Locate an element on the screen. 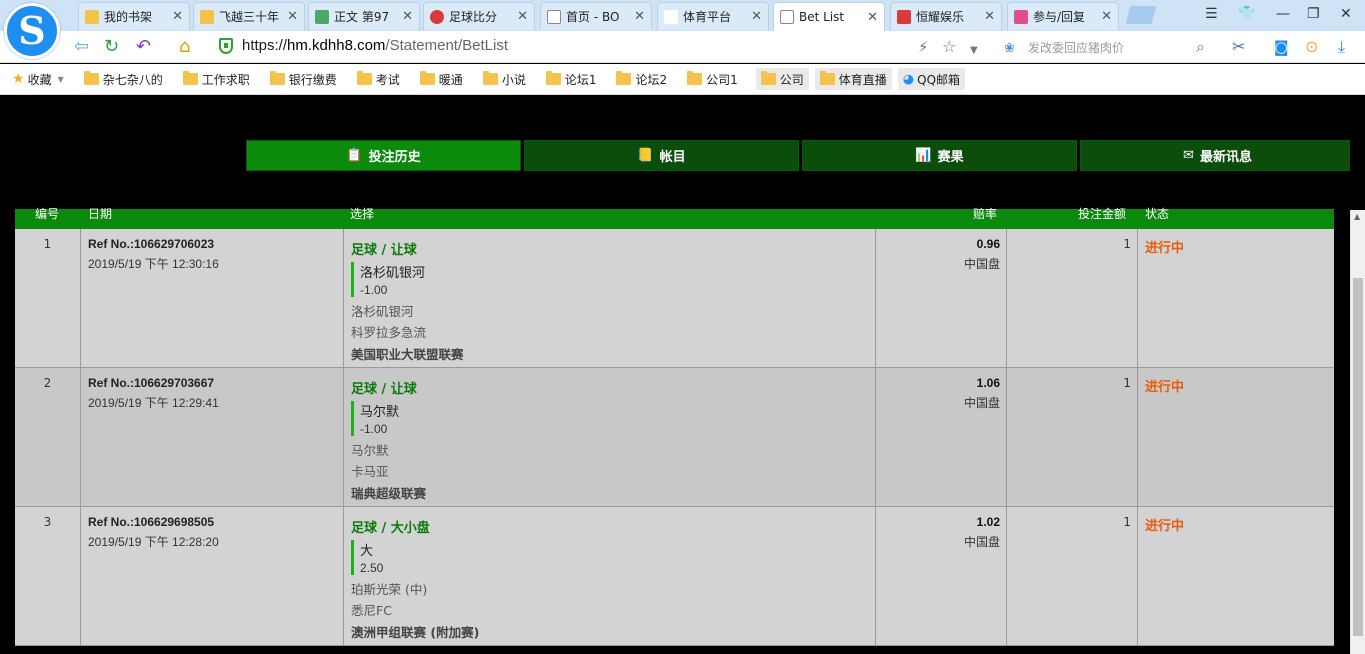 The width and height of the screenshot is (1365, 654). undo-icon: ↶ is located at coordinates (143, 47).